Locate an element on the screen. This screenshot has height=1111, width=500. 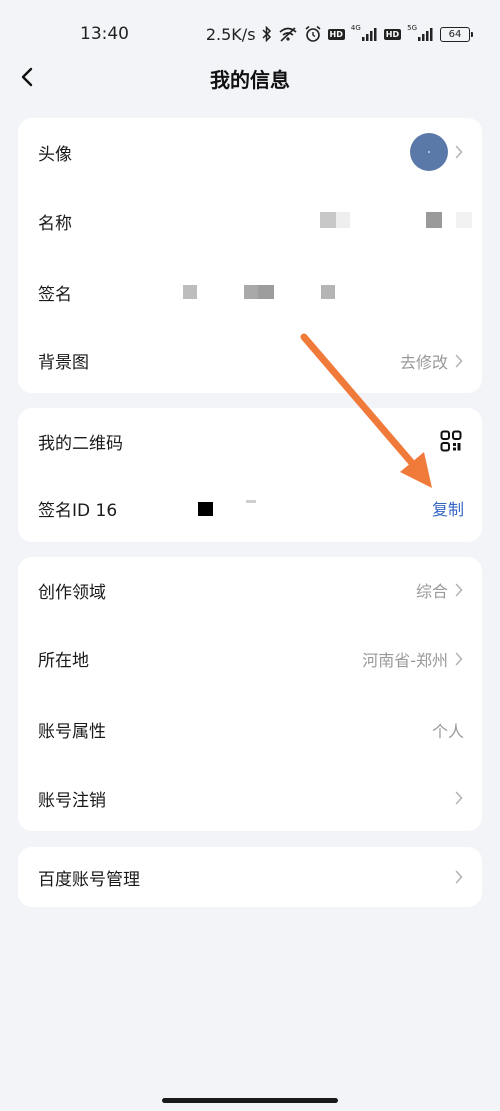
account-cancel-row: 账号注销 is located at coordinates (250, 798).